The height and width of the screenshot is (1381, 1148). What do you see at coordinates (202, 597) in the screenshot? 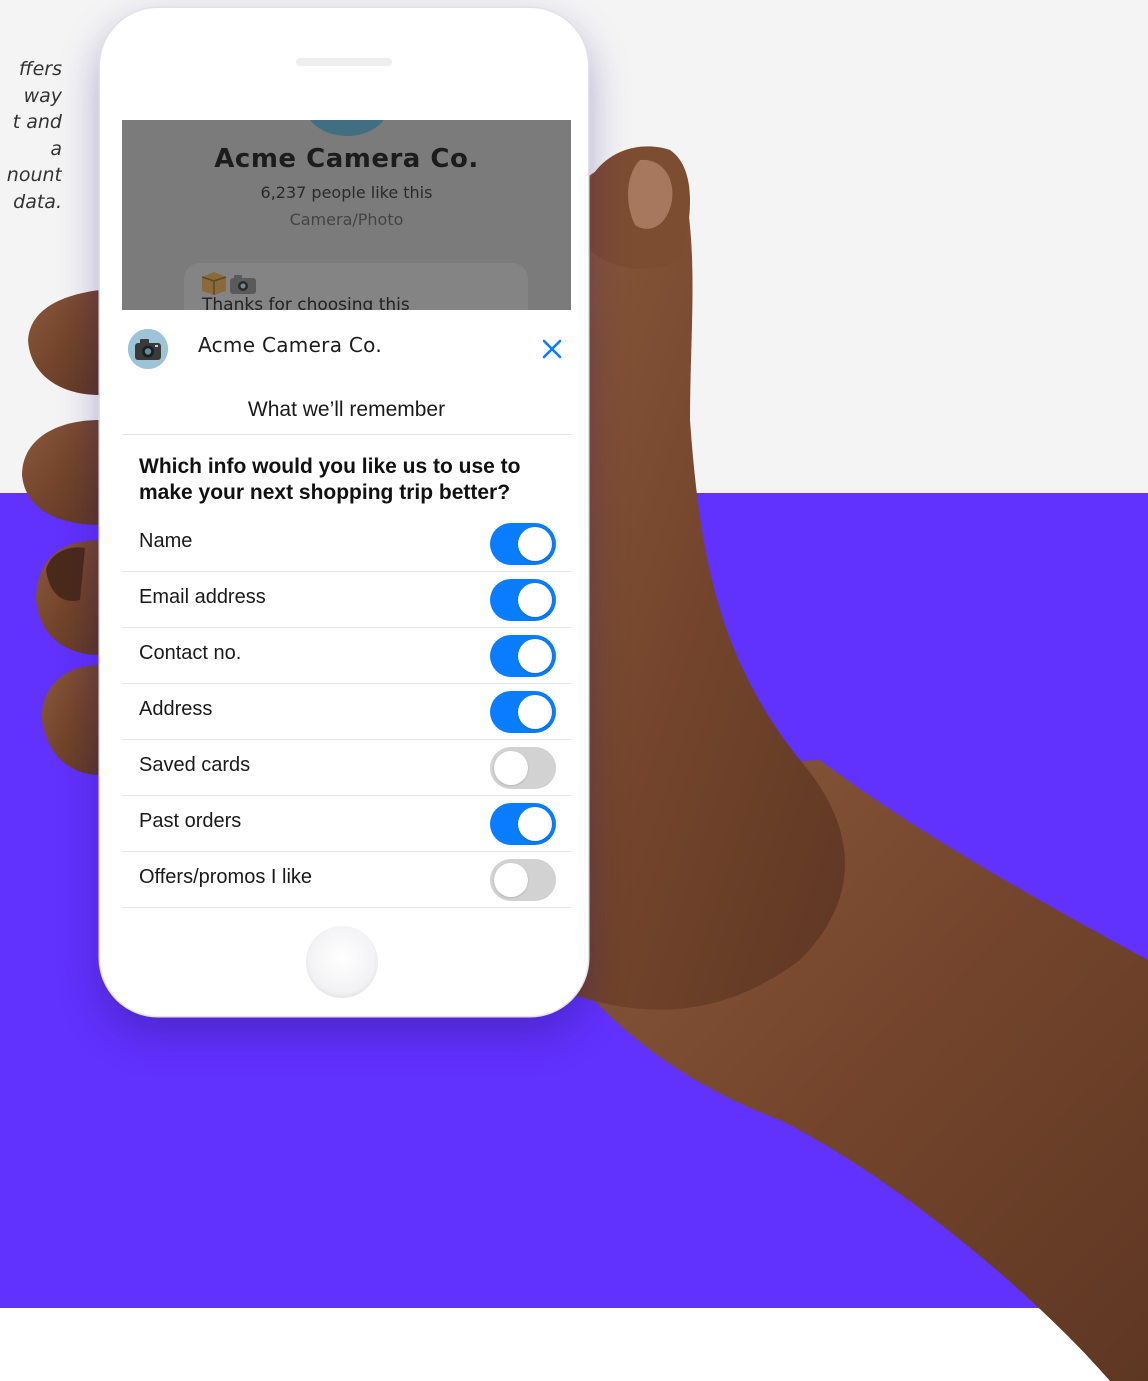
I see `permission-label: Email address` at bounding box center [202, 597].